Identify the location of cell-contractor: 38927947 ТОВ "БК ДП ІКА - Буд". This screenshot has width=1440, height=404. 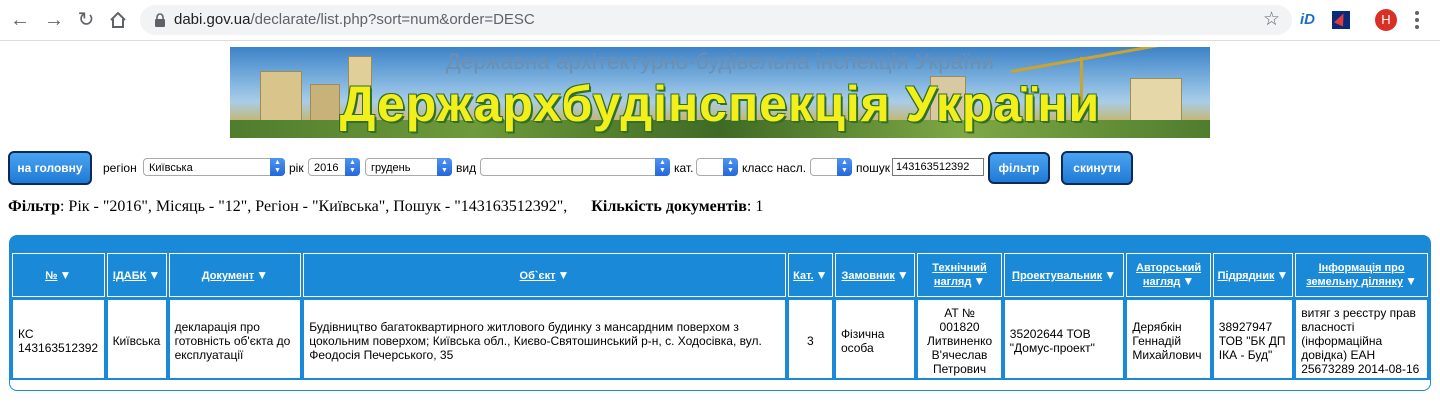
(1253, 341).